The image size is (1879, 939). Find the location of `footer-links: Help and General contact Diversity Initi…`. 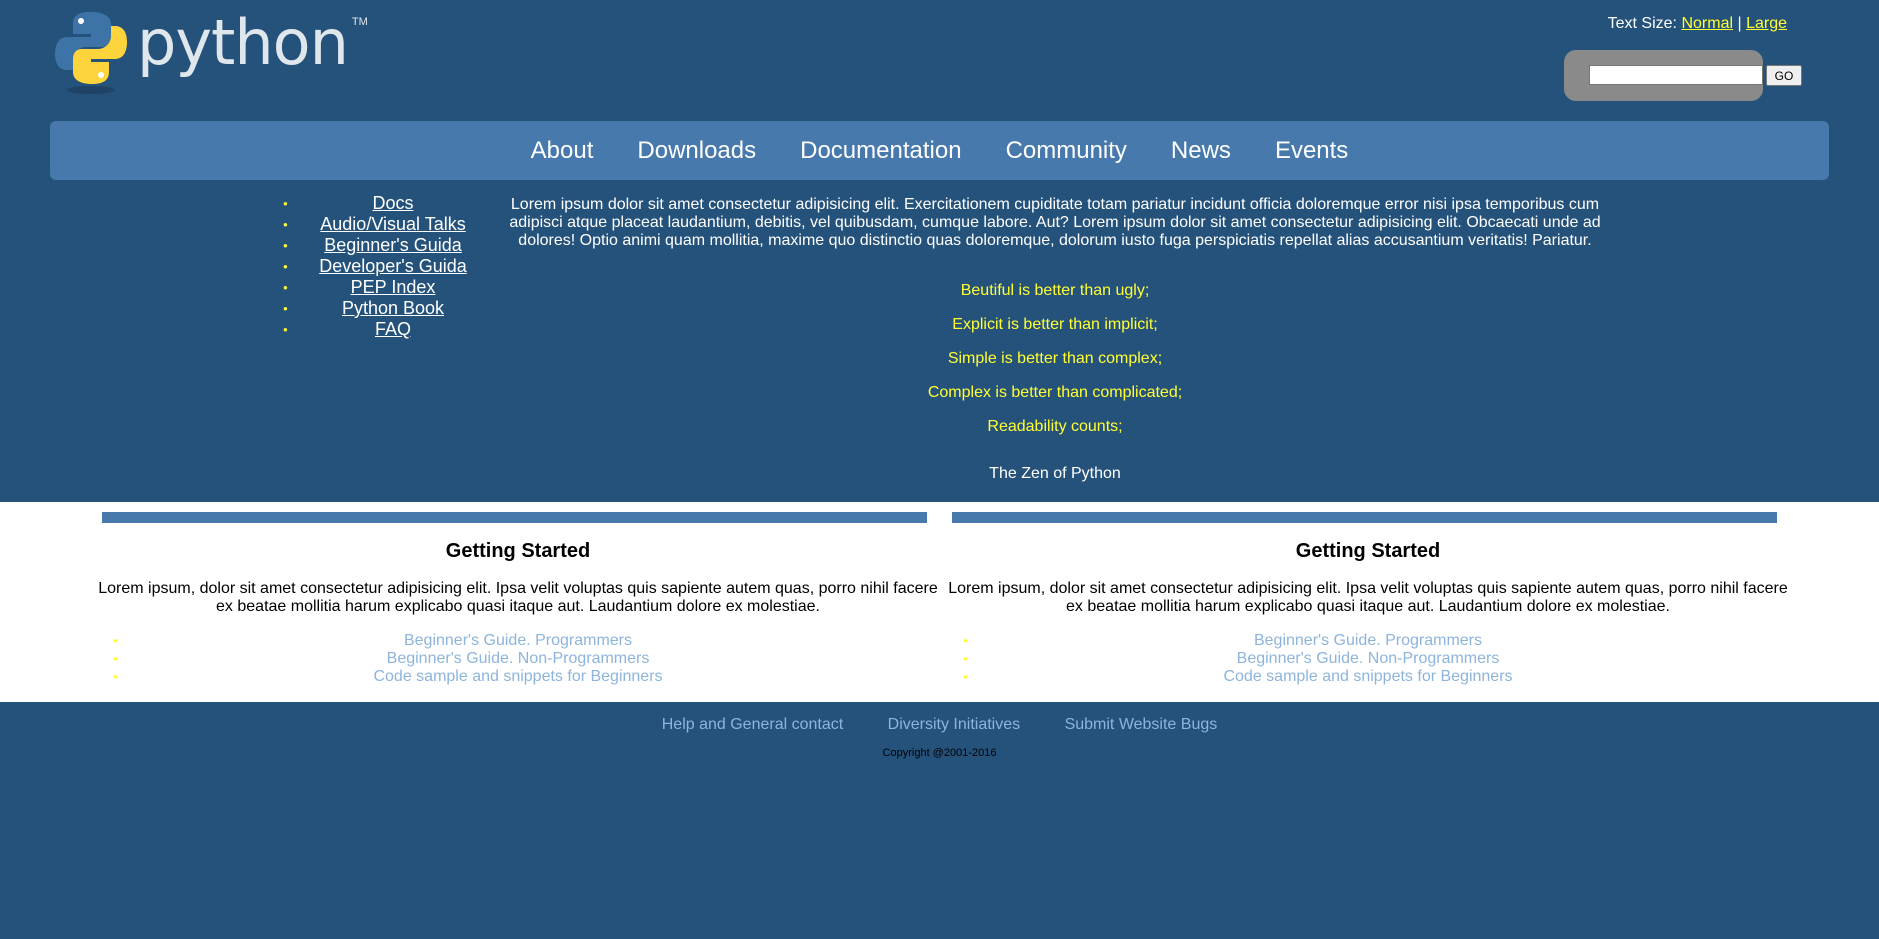

footer-links: Help and General contact Diversity Initi… is located at coordinates (939, 725).